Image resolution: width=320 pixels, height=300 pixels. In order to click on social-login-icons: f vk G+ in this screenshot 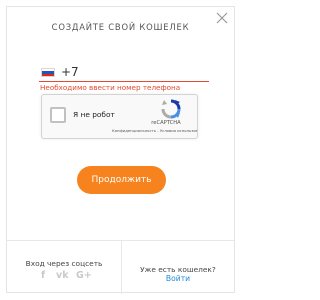, I will do `click(66, 276)`.